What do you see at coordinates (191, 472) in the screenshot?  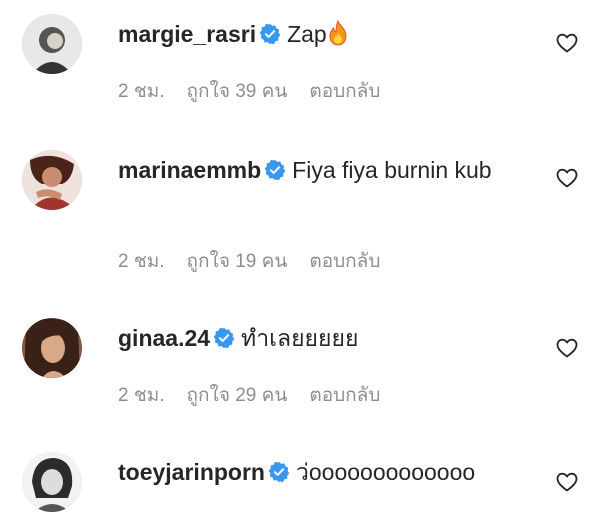 I see `username: toeyjarinporn` at bounding box center [191, 472].